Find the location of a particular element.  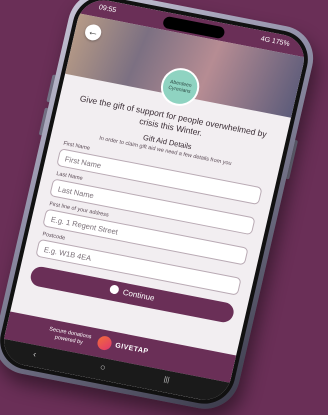

givetap-logo-icon is located at coordinates (104, 343).